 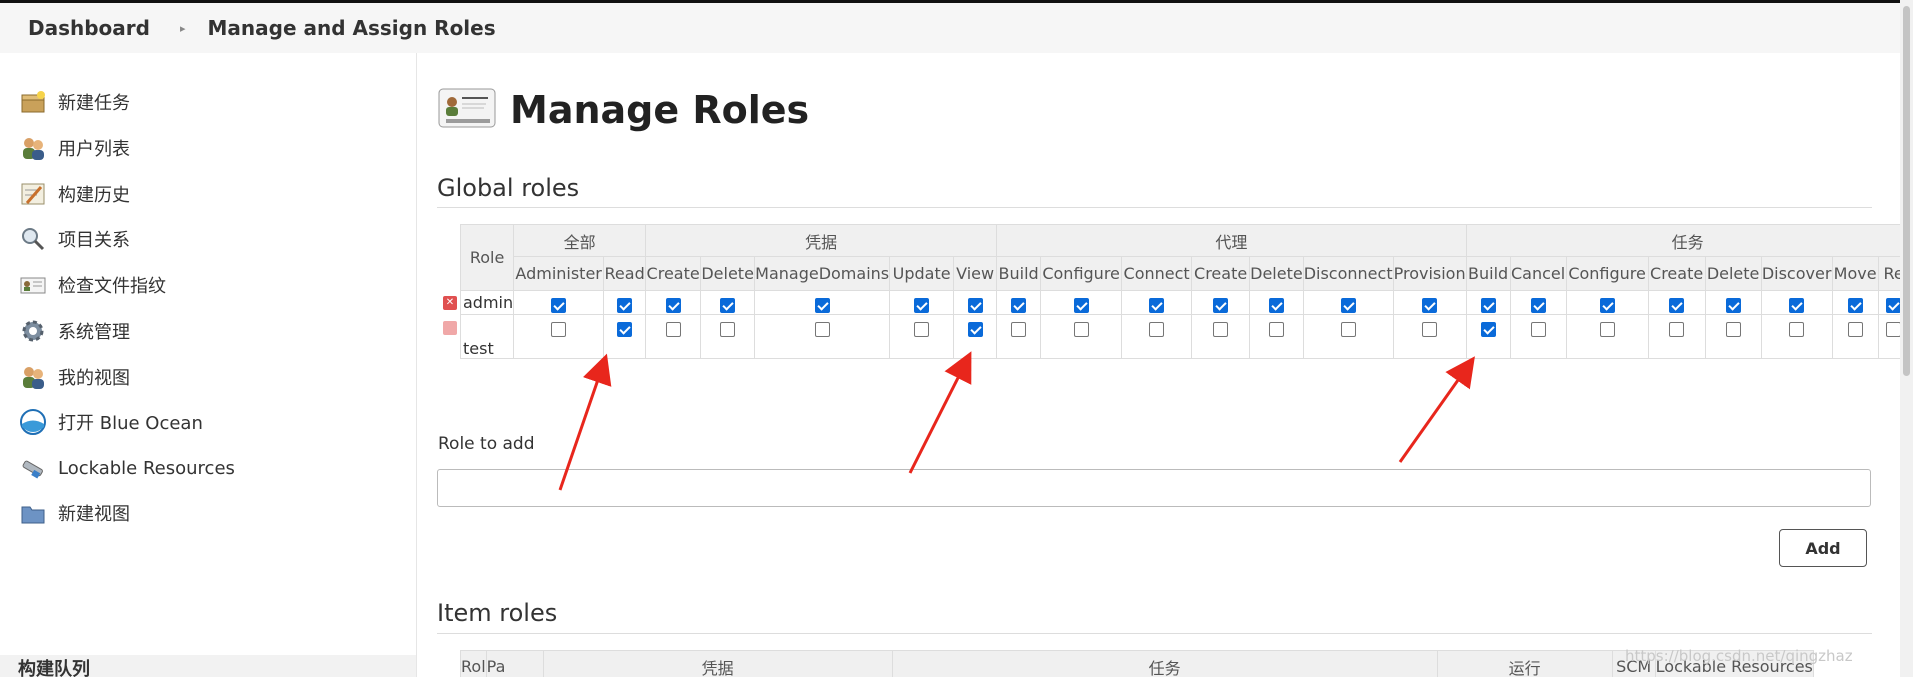 What do you see at coordinates (33, 239) in the screenshot?
I see `search-icon` at bounding box center [33, 239].